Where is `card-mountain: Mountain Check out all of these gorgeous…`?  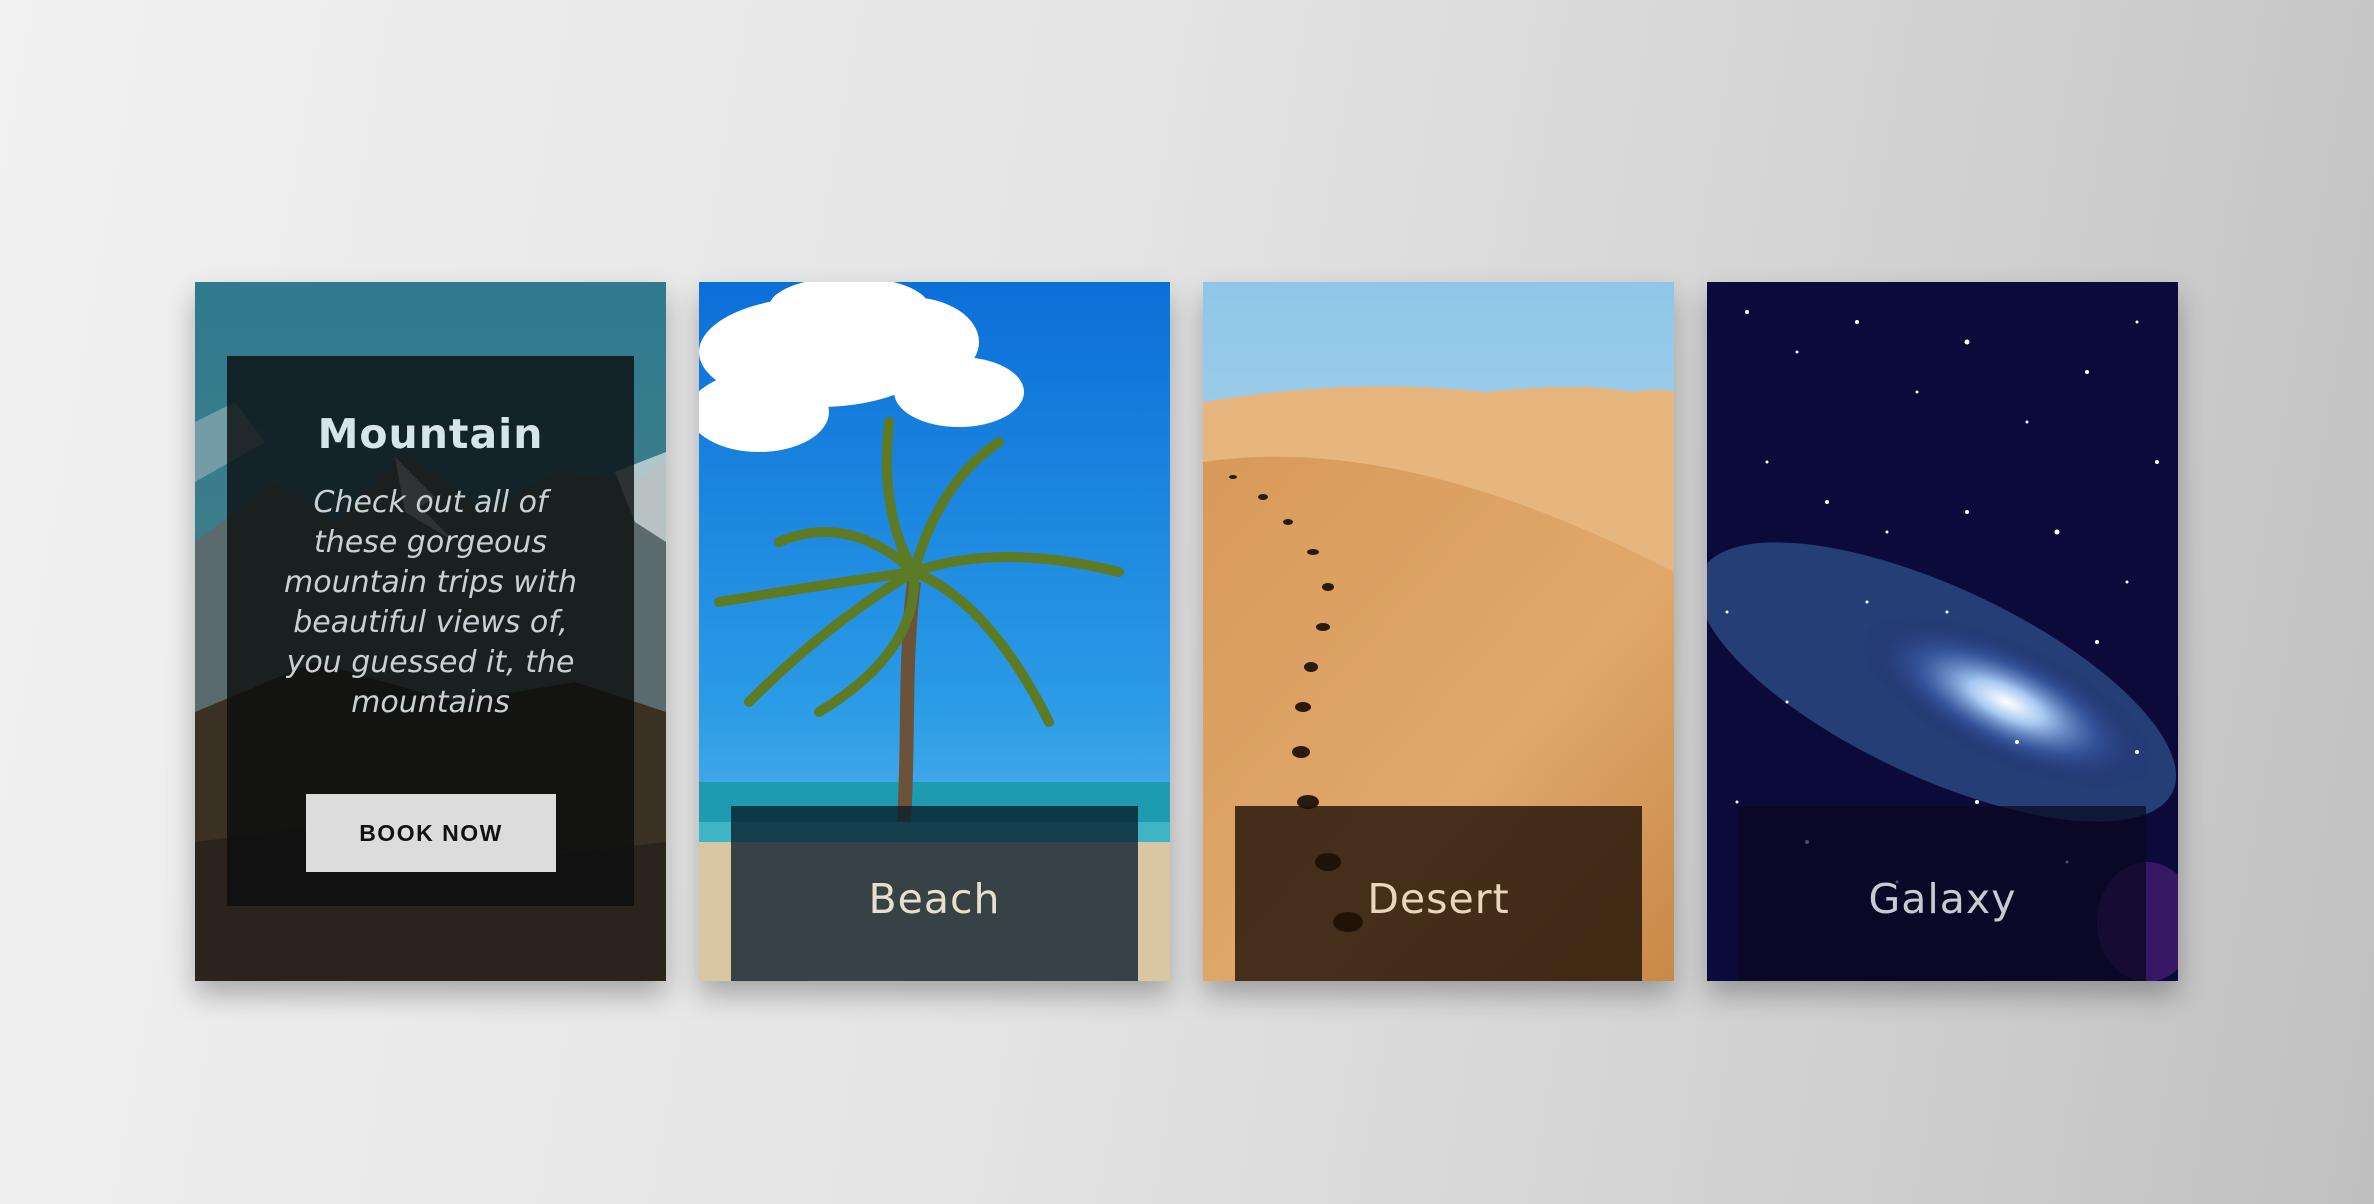
card-mountain: Mountain Check out all of these gorgeous… is located at coordinates (430, 631).